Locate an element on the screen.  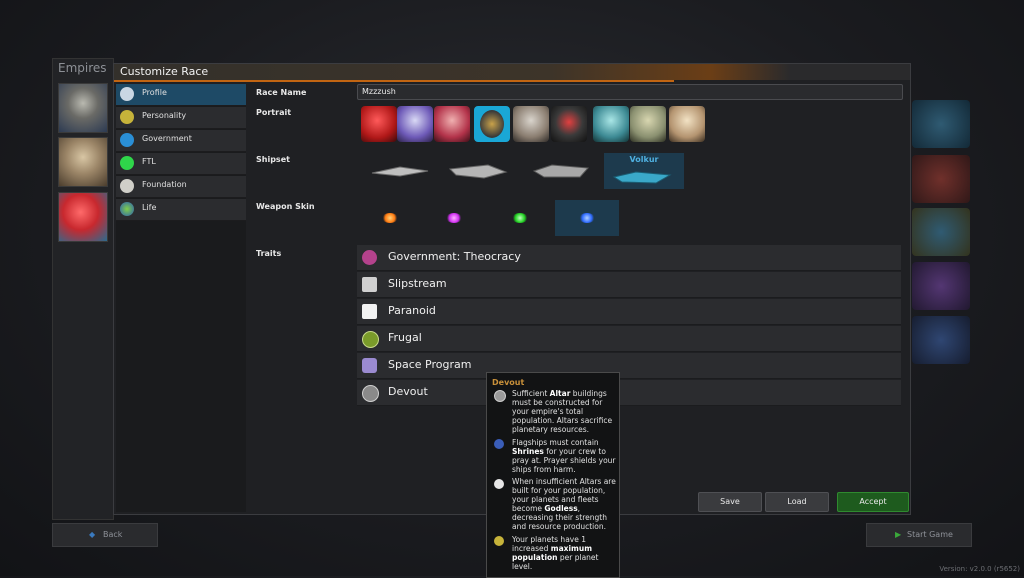
sidebar-item-personality: Personality is located at coordinates (181, 118).